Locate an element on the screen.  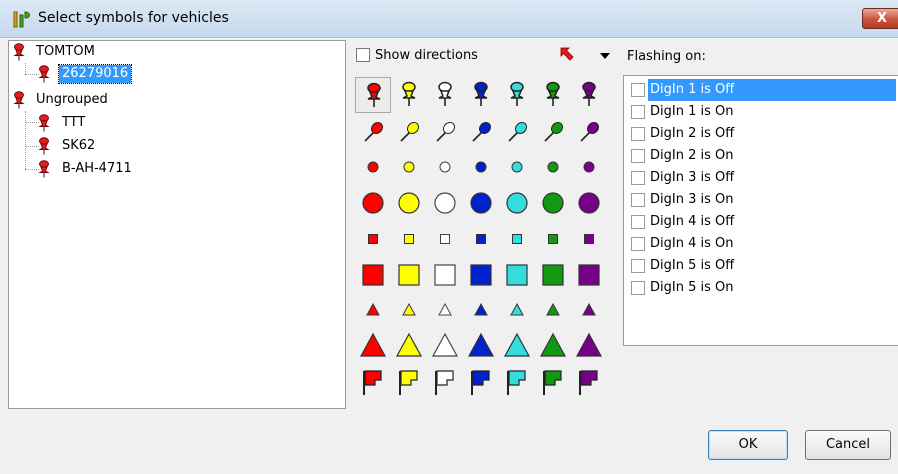
close-button: X is located at coordinates (880, 18).